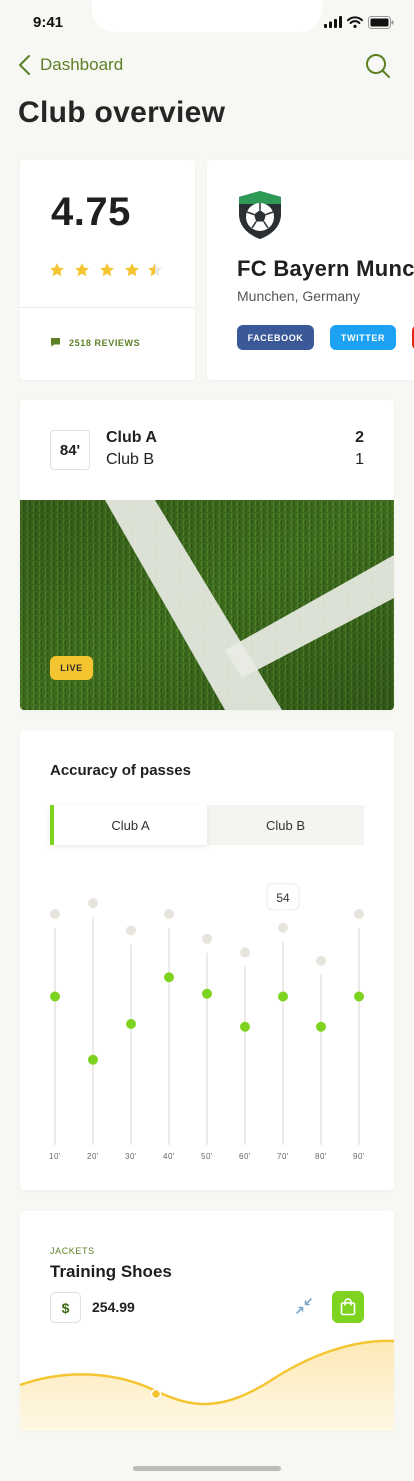  I want to click on match-minute: 84', so click(70, 450).